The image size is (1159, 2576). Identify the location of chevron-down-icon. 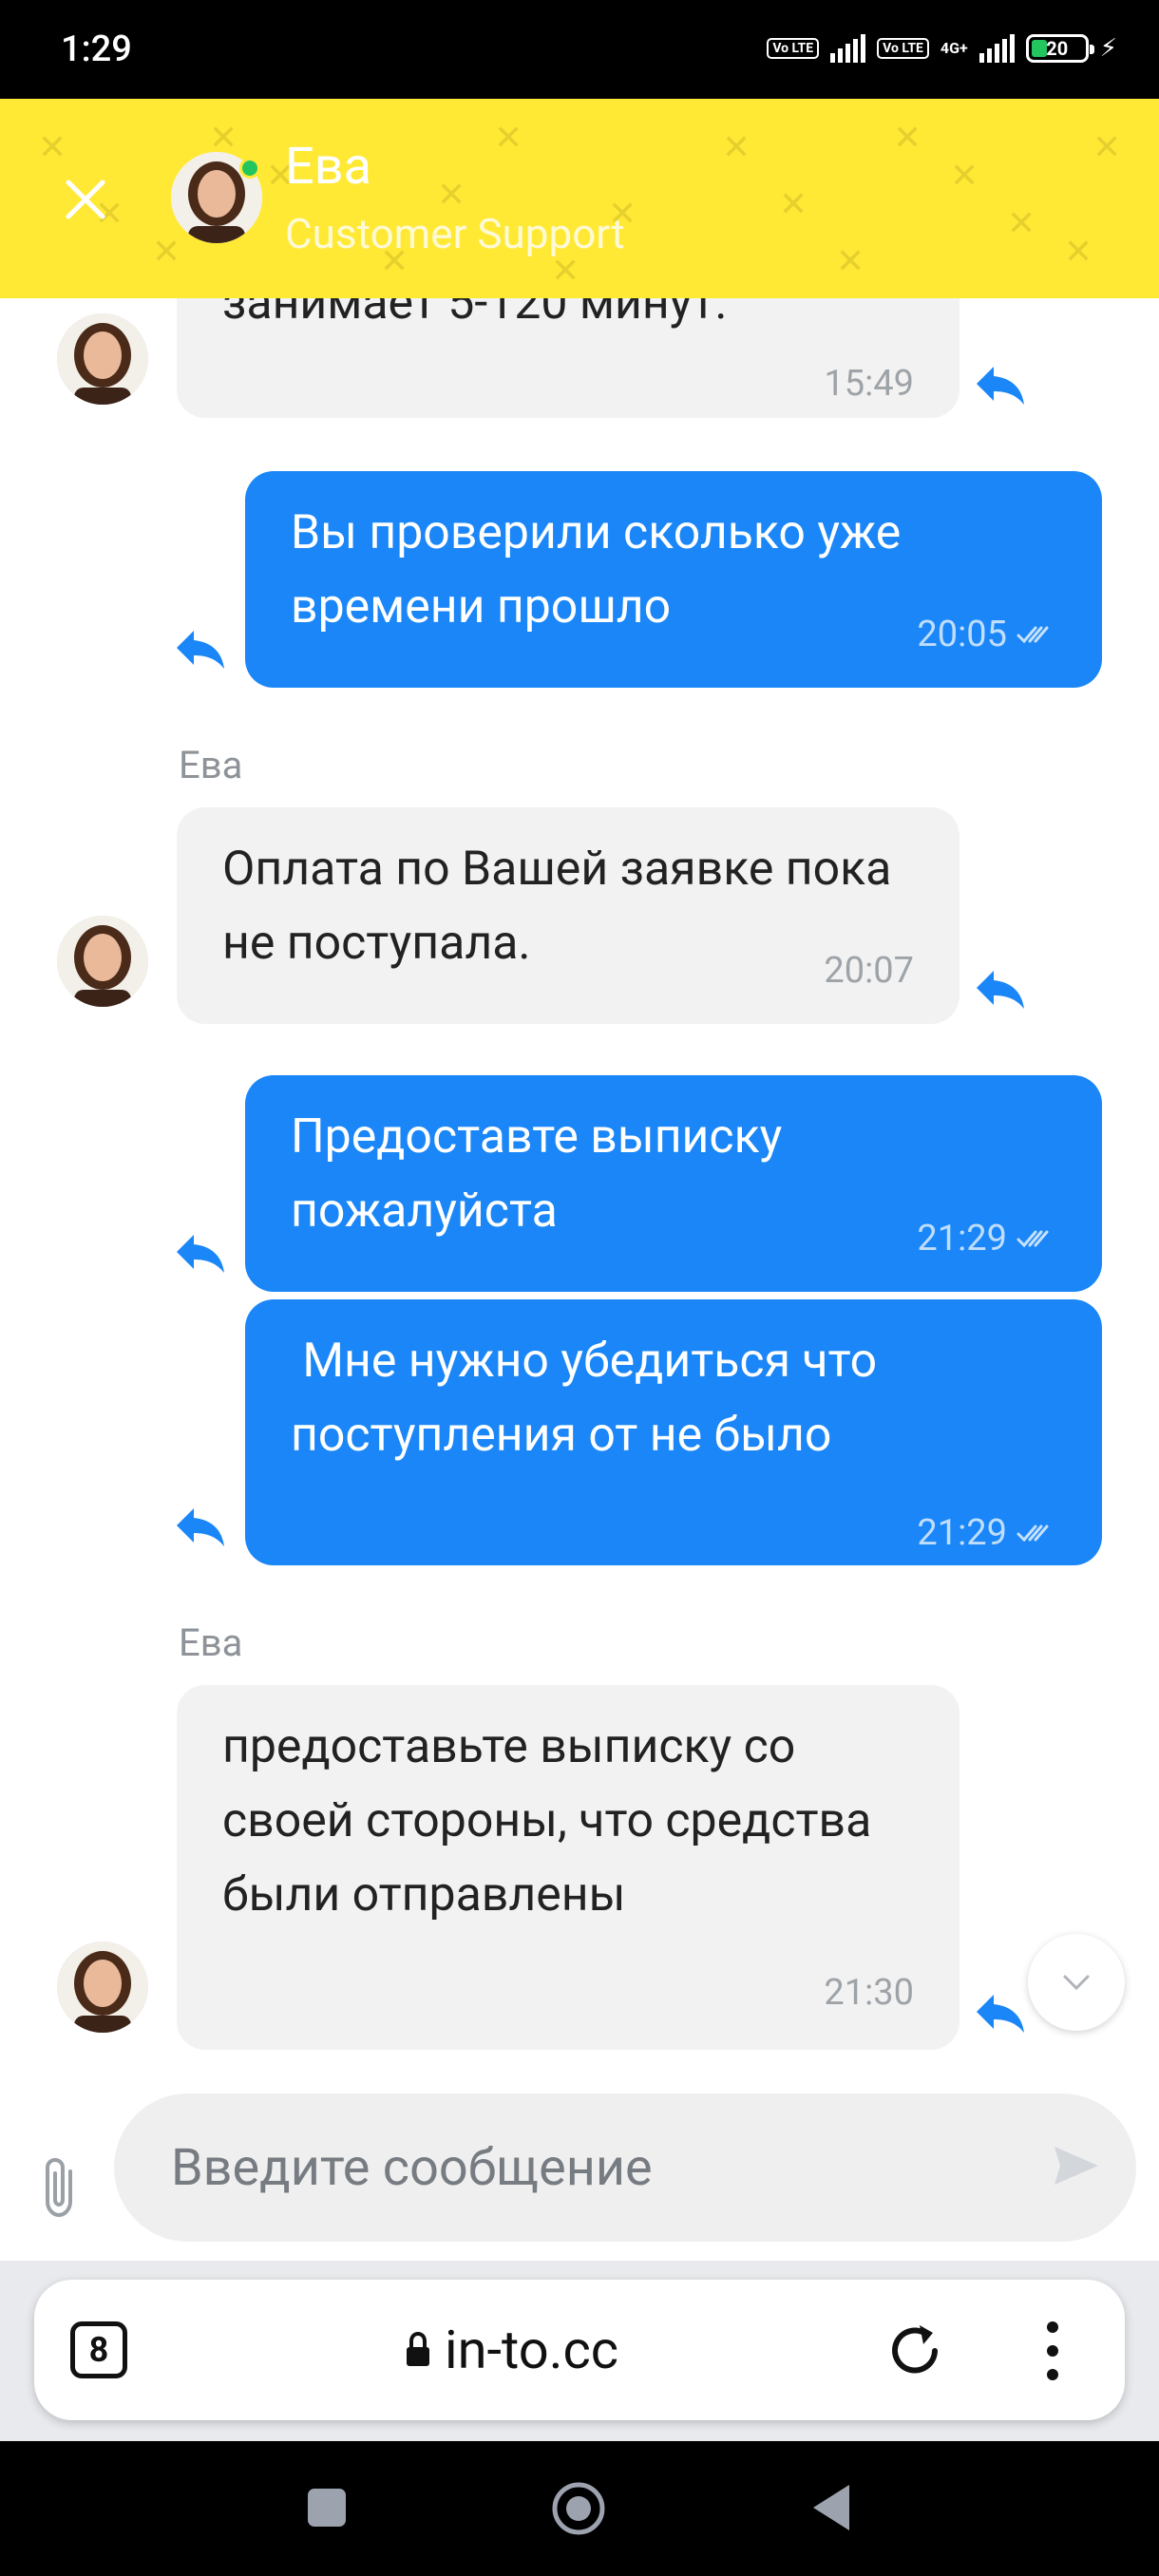
(1076, 1983).